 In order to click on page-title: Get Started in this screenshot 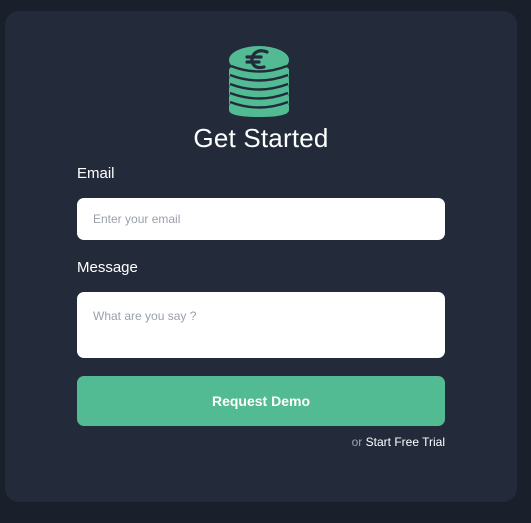, I will do `click(261, 138)`.